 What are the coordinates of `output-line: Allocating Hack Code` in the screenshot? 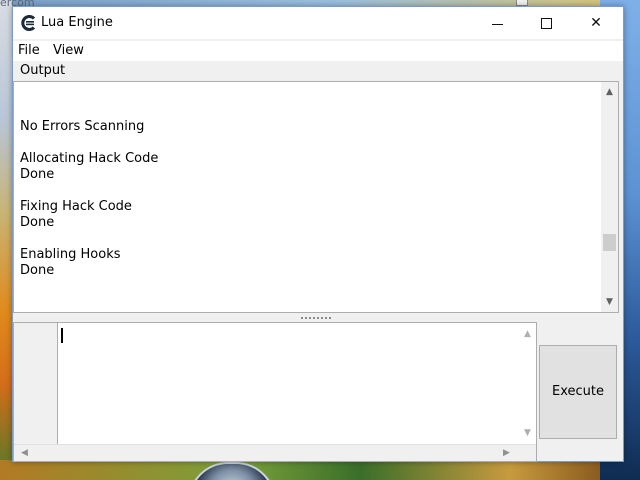 It's located at (89, 158).